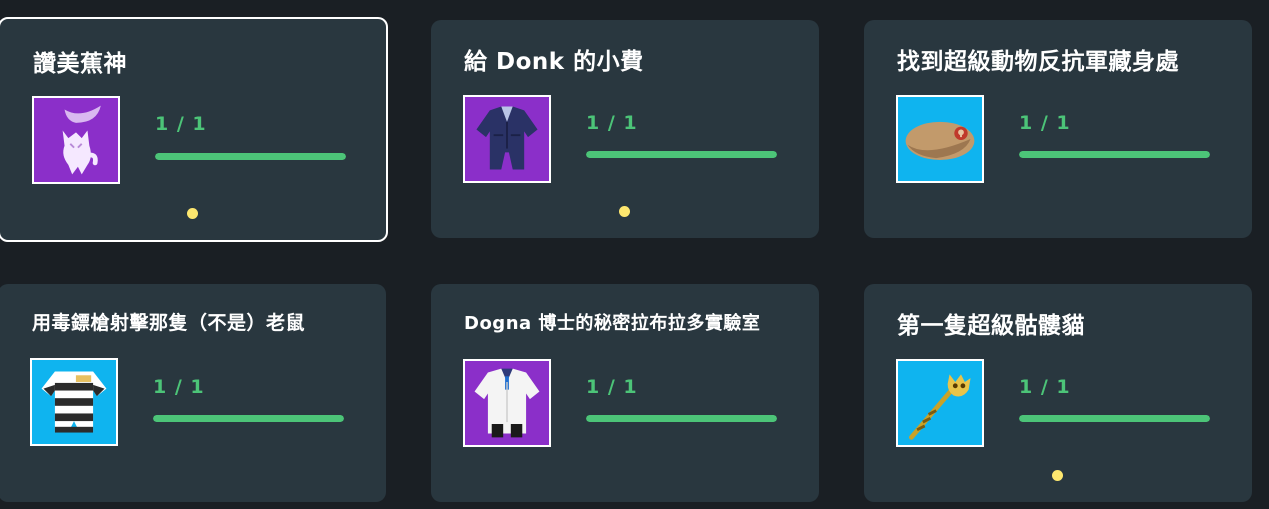 This screenshot has width=1269, height=509. What do you see at coordinates (940, 139) in the screenshot?
I see `beret-hat-icon` at bounding box center [940, 139].